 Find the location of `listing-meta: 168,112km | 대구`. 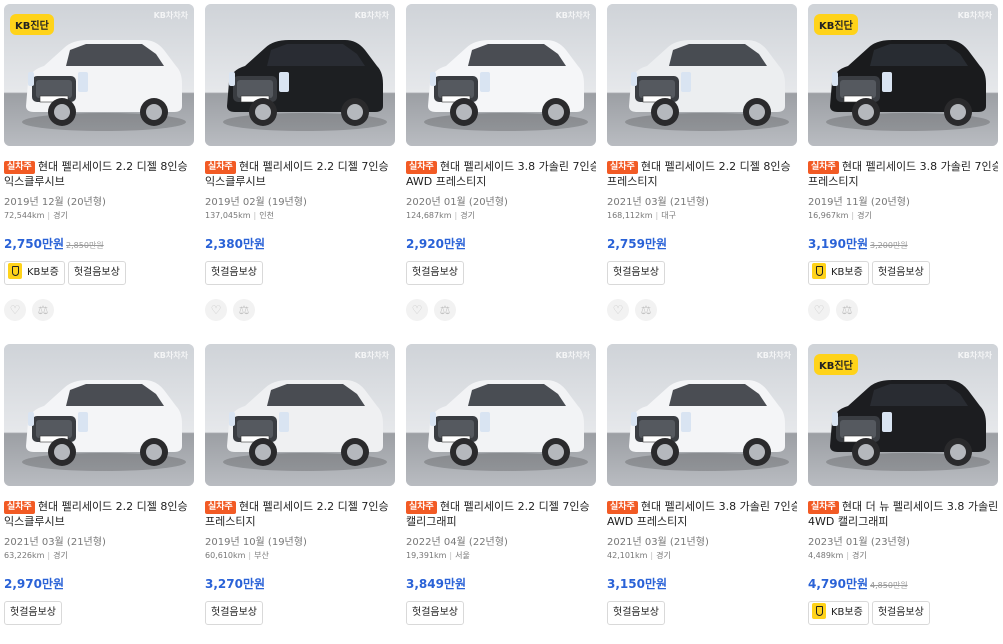

listing-meta: 168,112km | 대구 is located at coordinates (702, 216).